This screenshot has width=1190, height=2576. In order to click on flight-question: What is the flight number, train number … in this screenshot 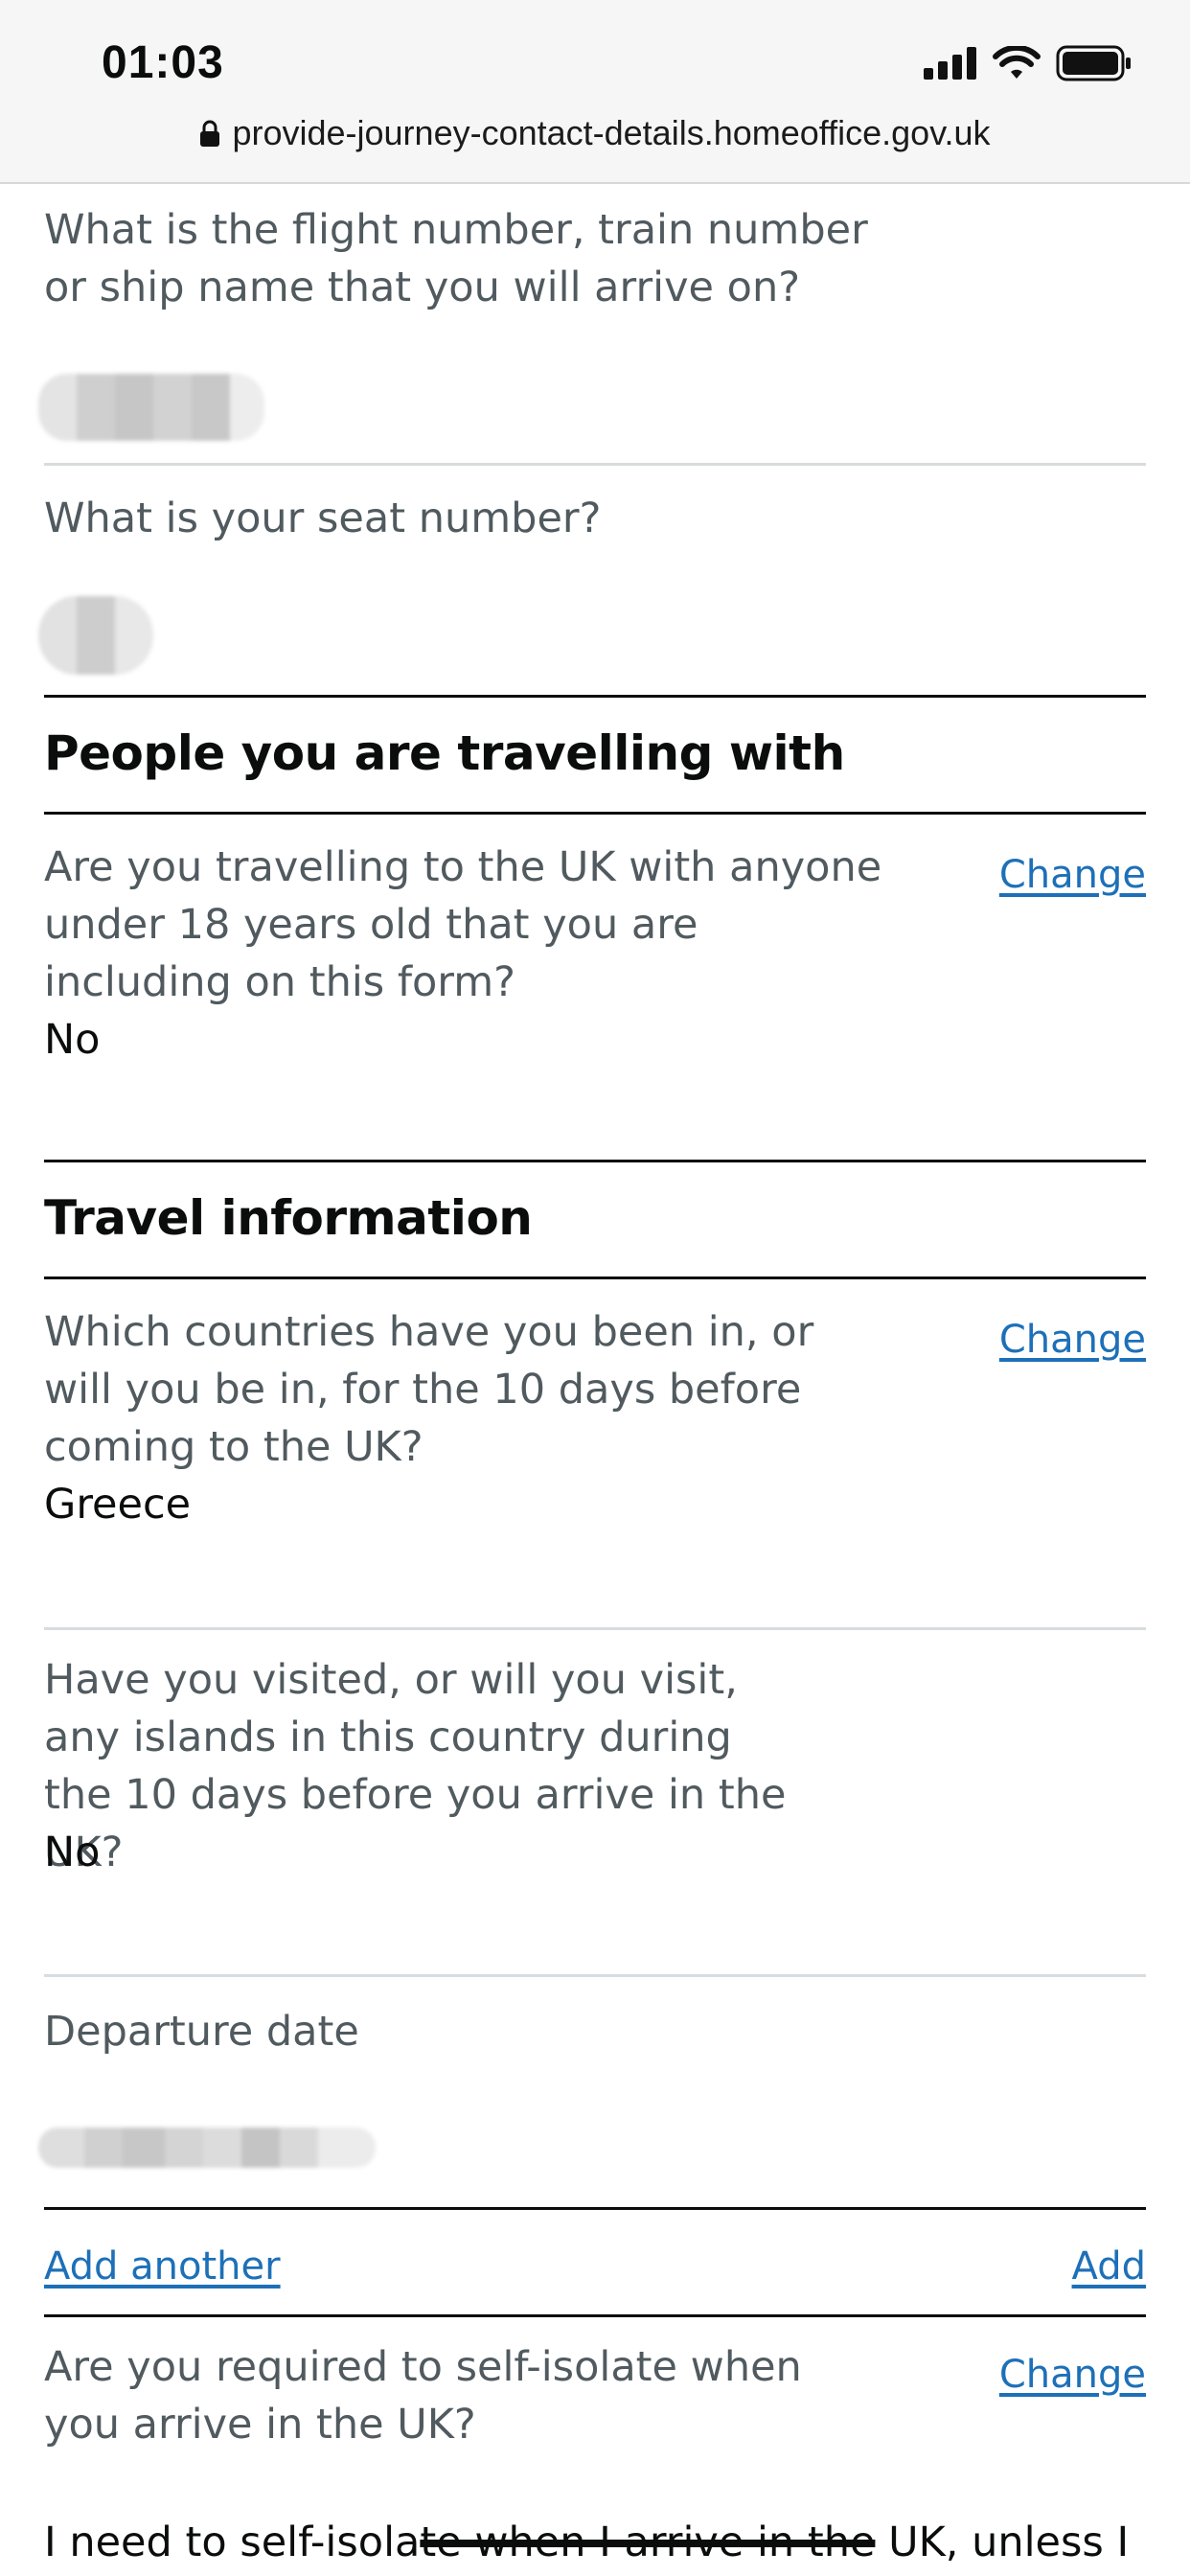, I will do `click(456, 258)`.